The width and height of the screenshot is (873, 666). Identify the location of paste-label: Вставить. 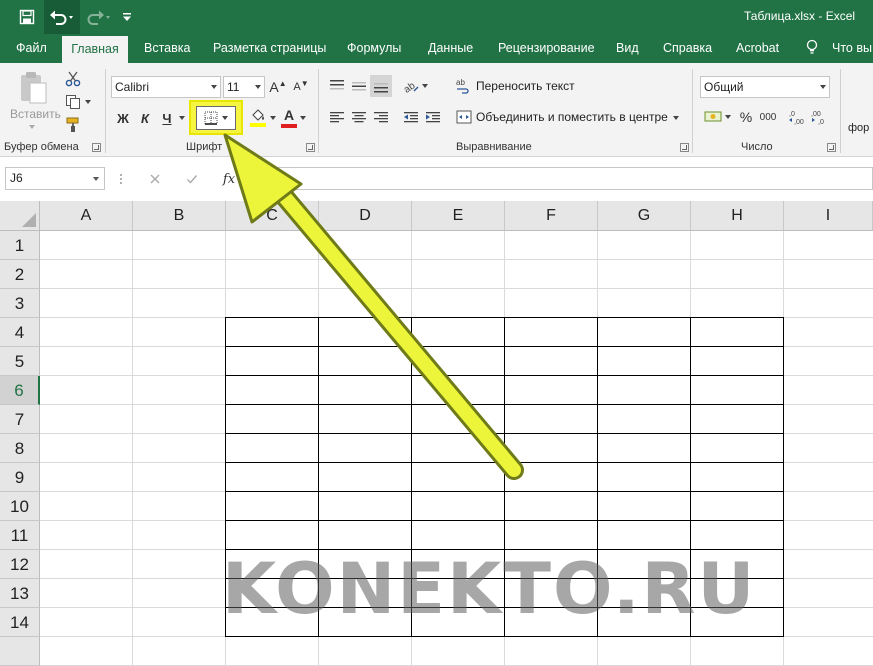
(35, 114).